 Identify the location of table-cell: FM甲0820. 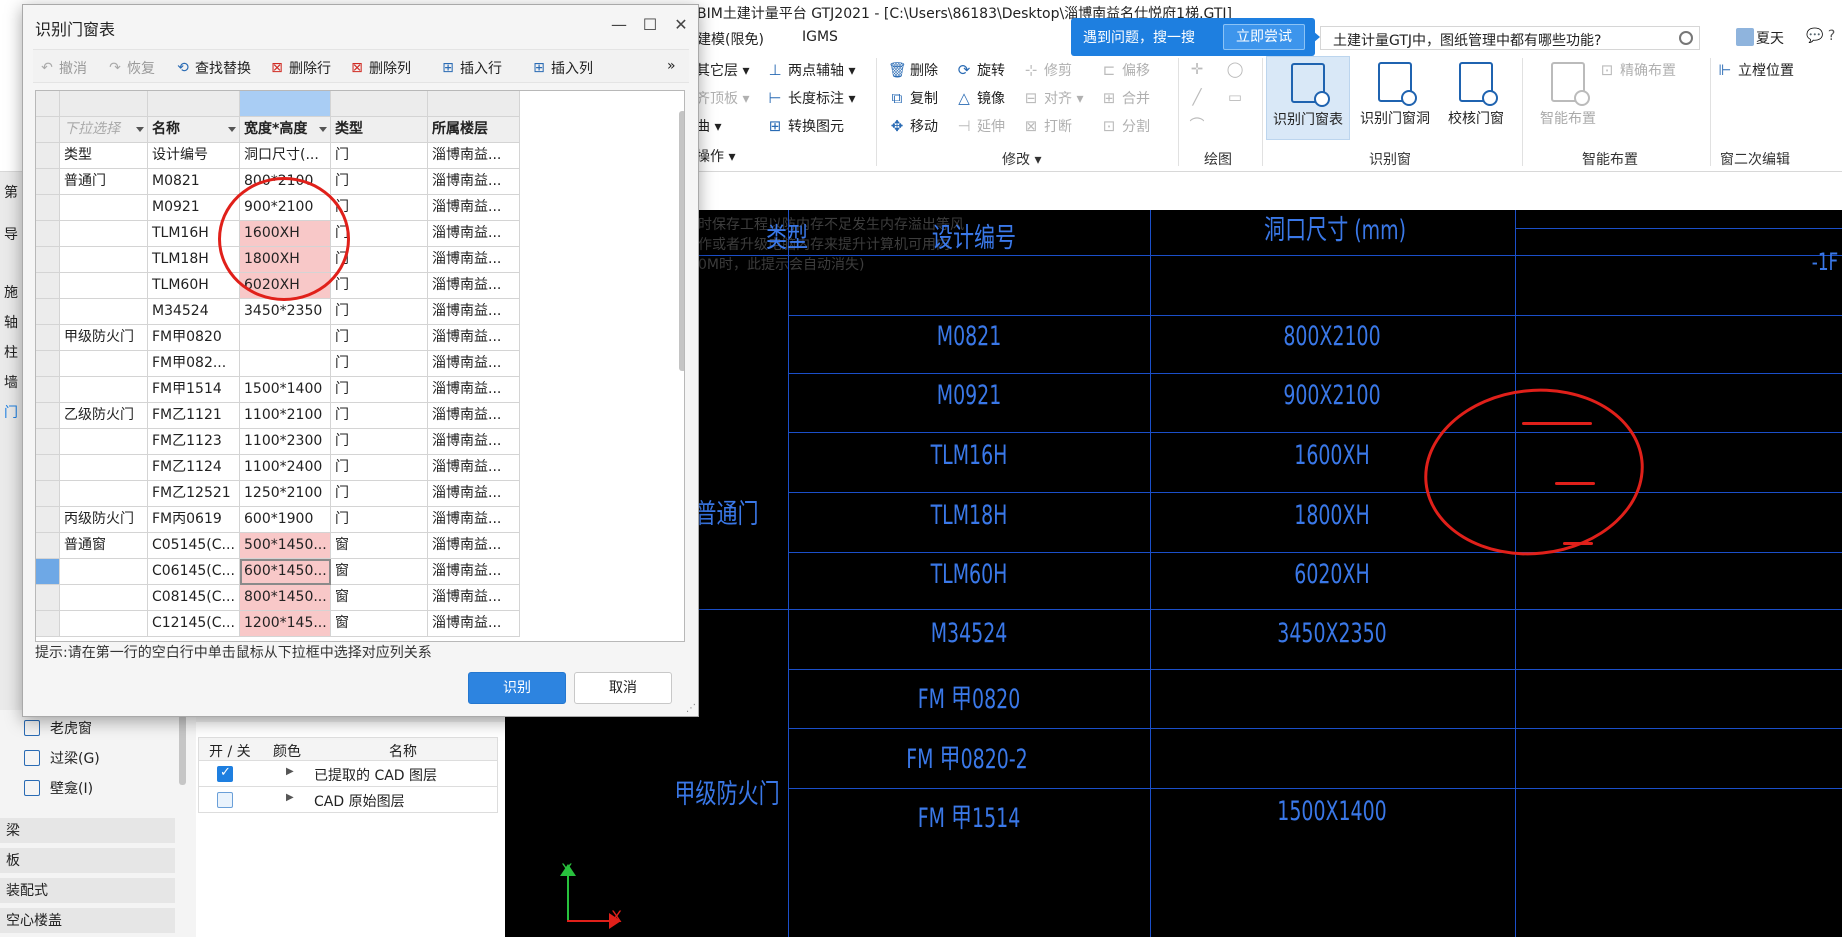
(194, 338).